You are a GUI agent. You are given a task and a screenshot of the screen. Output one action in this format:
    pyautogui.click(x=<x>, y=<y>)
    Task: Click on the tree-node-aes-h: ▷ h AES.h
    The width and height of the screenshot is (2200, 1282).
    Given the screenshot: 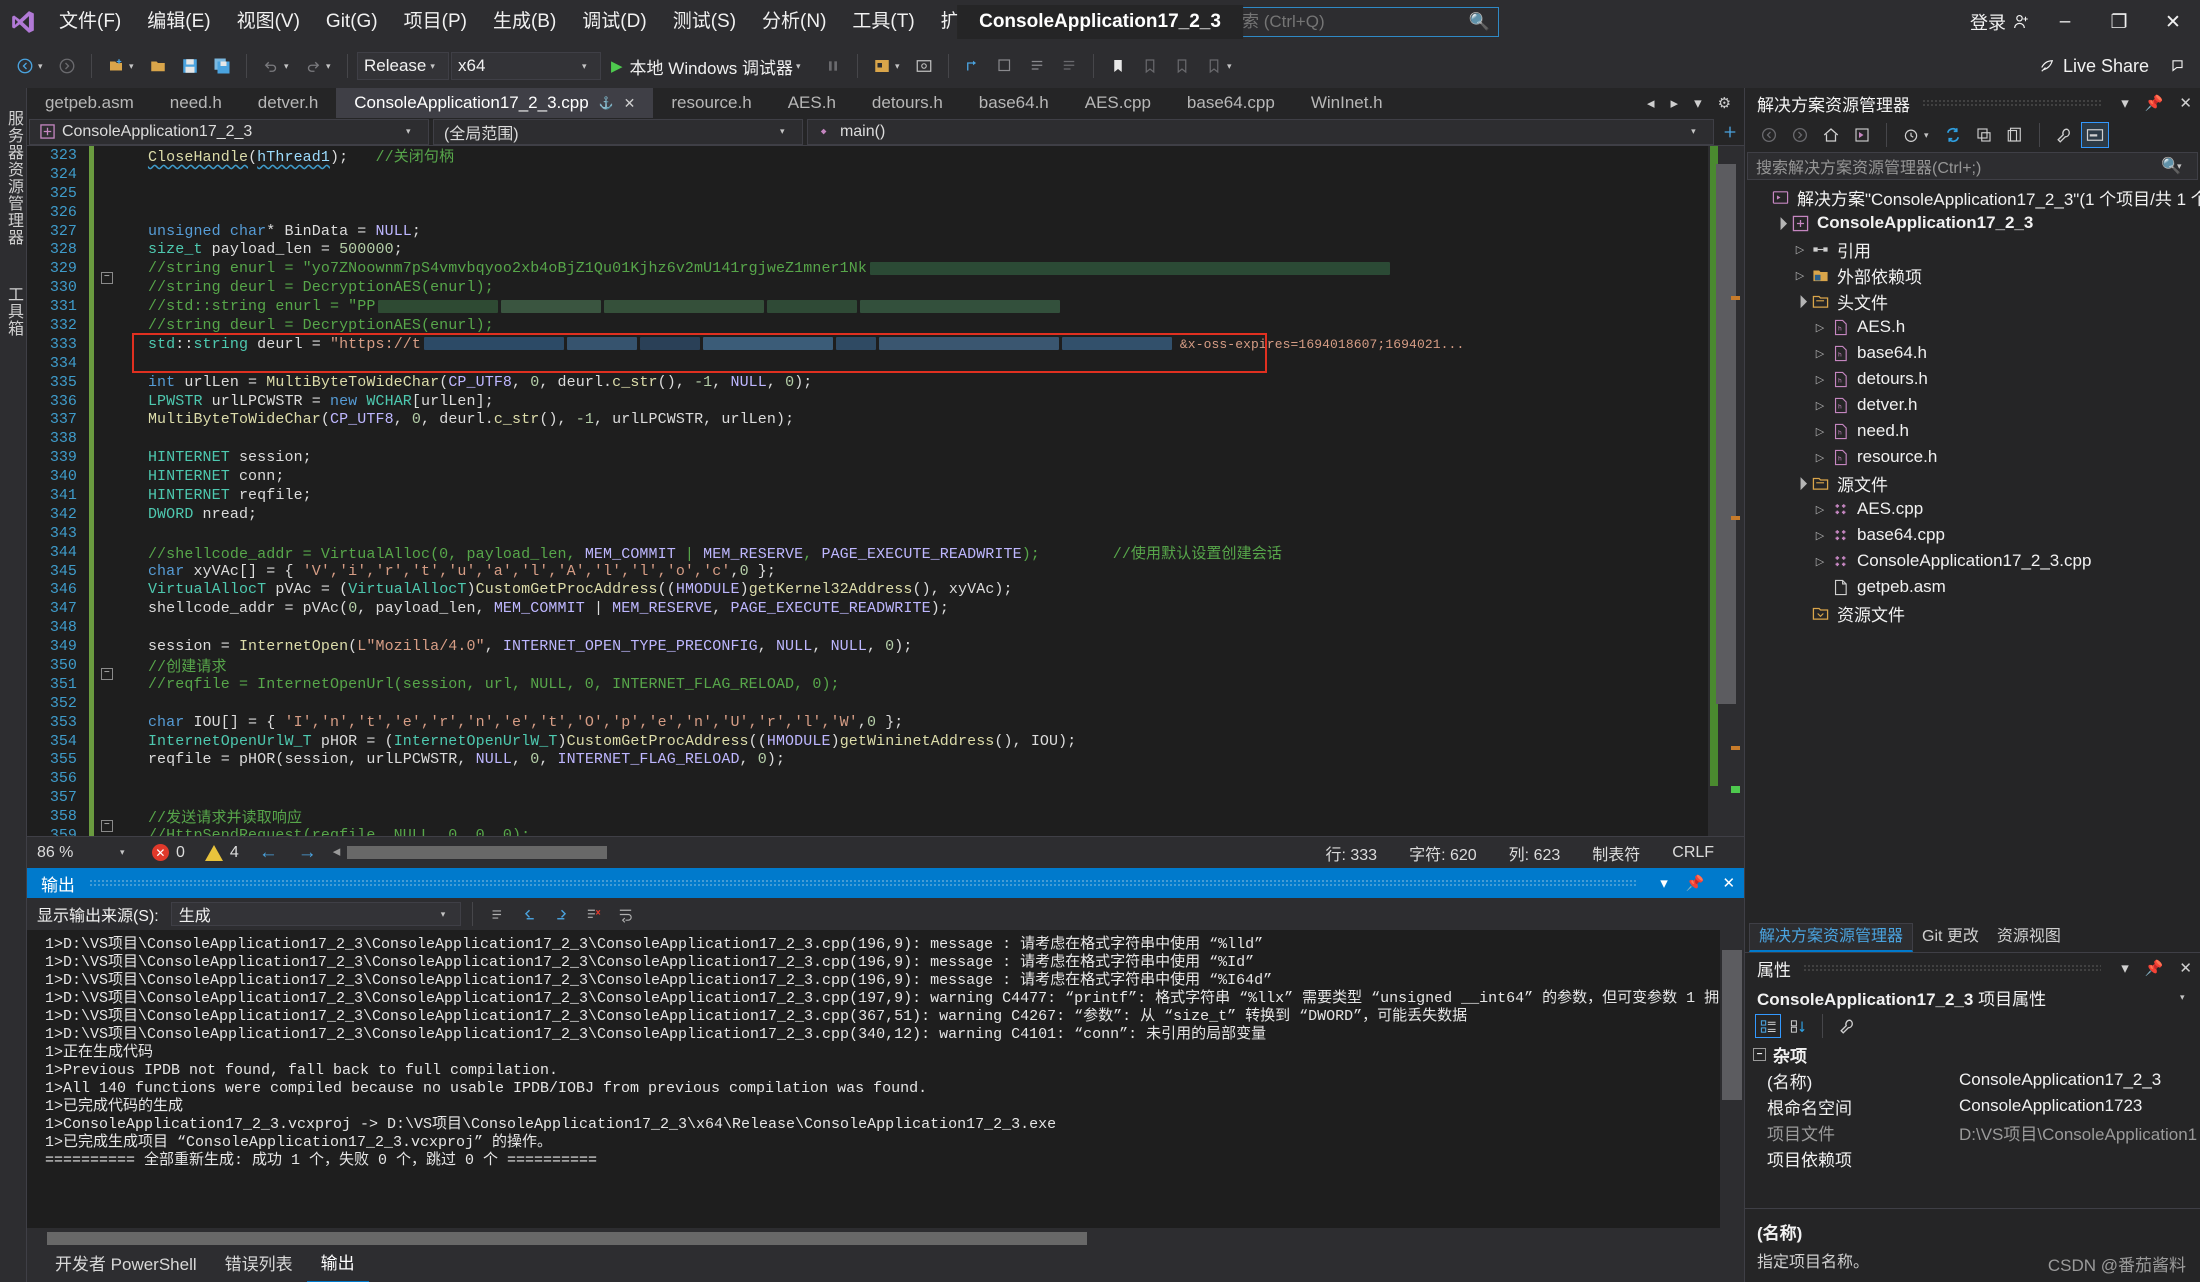 What is the action you would take?
    pyautogui.click(x=1972, y=327)
    